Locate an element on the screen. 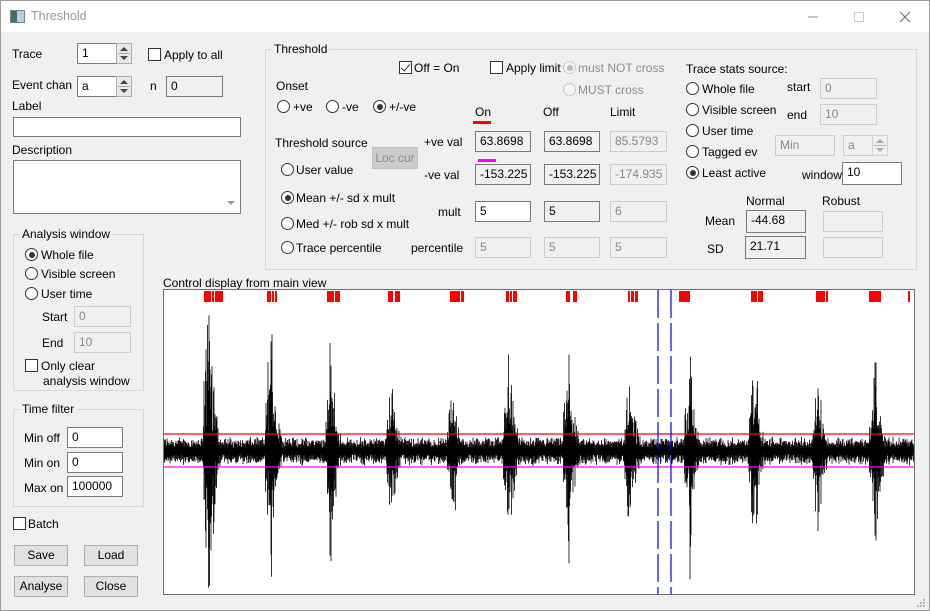 This screenshot has width=930, height=611. resize-grip is located at coordinates (920, 602).